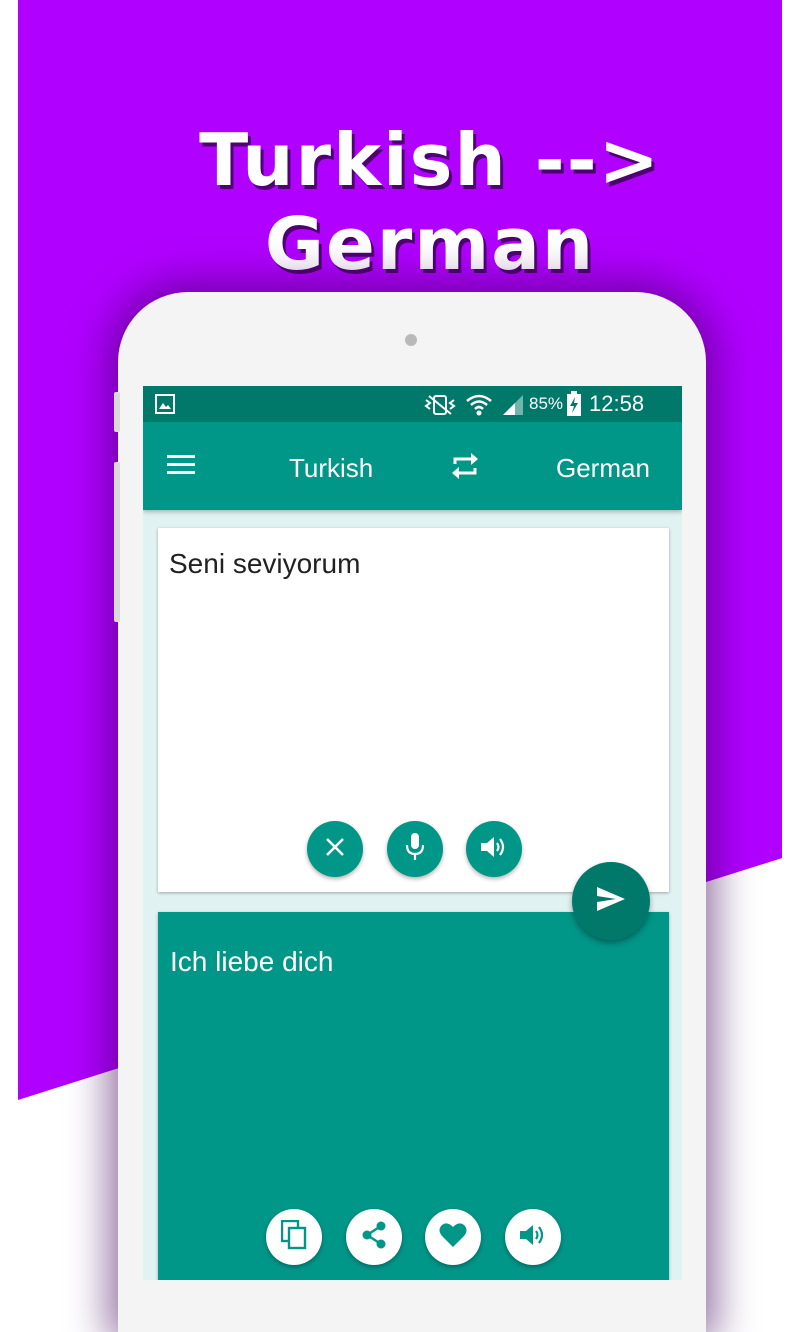  Describe the element at coordinates (603, 468) in the screenshot. I see `target-language-selector: German` at that location.